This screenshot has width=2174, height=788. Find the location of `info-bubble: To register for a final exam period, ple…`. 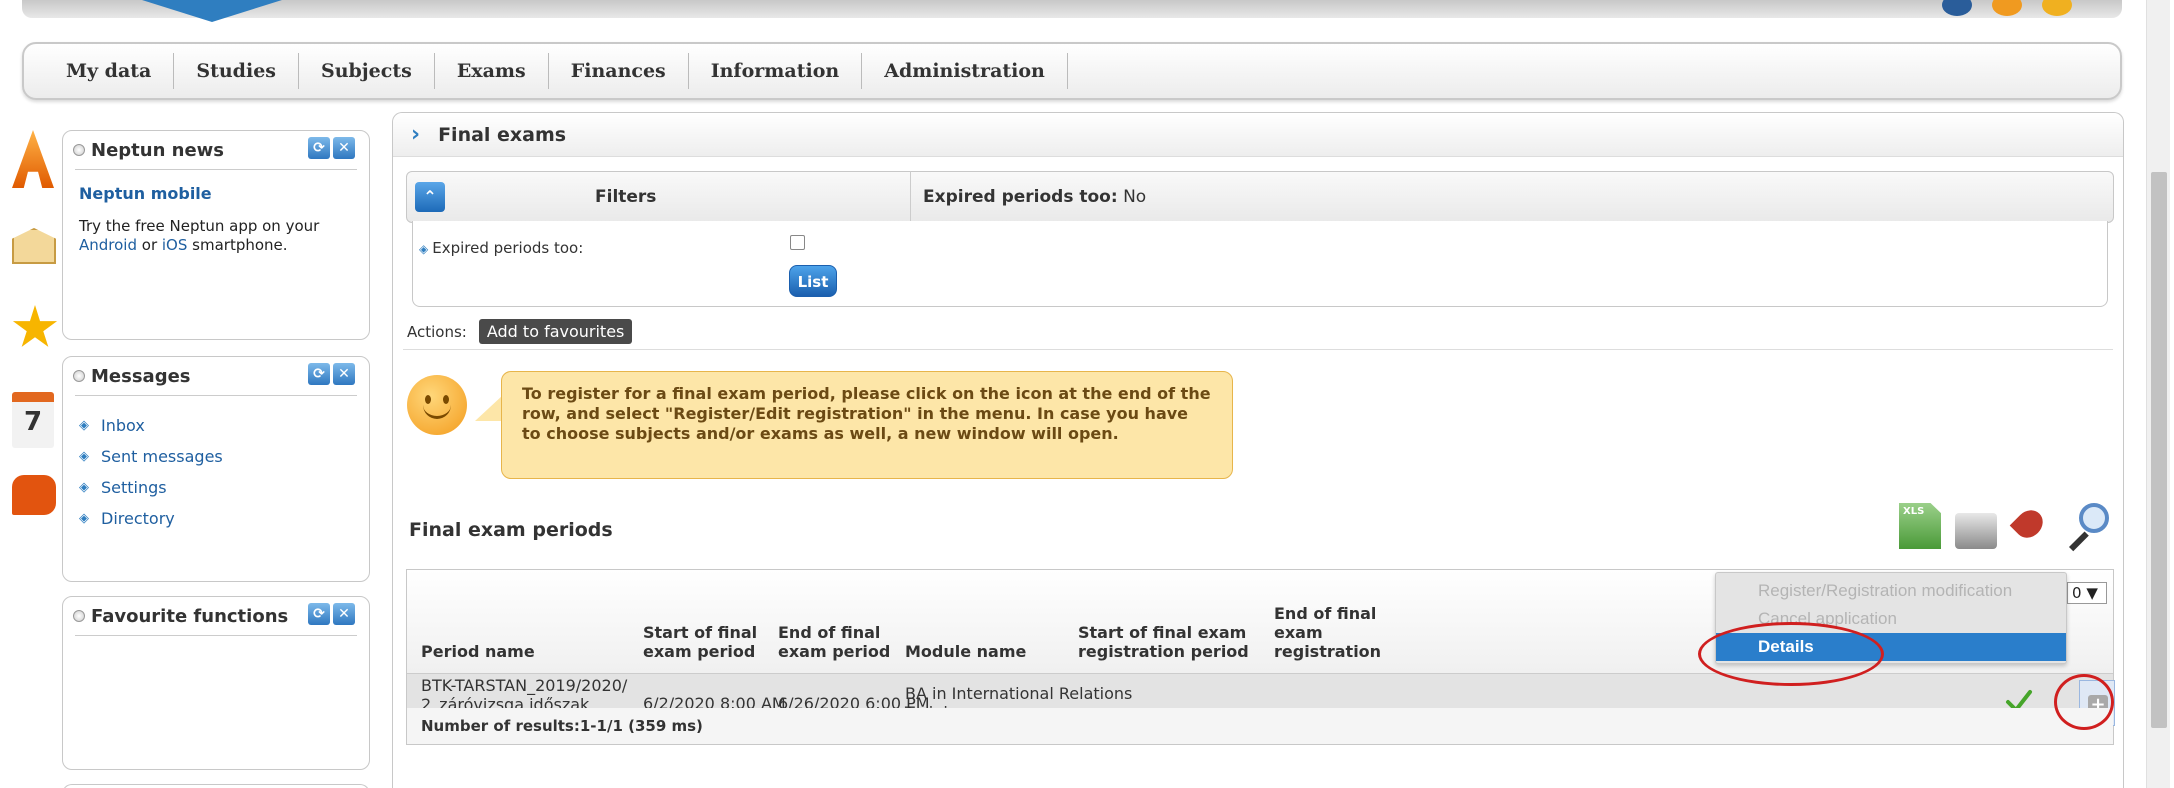

info-bubble: To register for a final exam period, ple… is located at coordinates (867, 425).